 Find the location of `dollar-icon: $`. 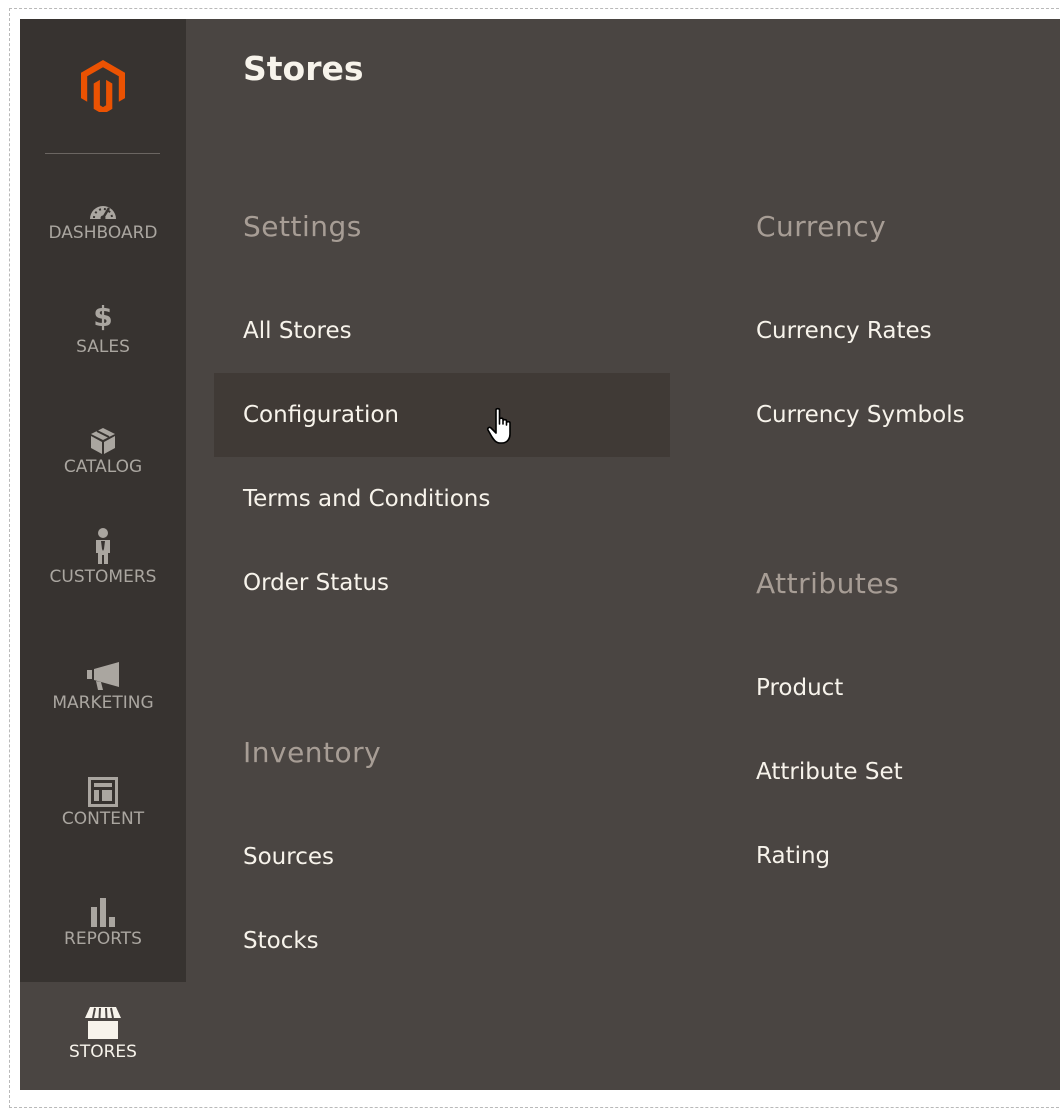

dollar-icon: $ is located at coordinates (102, 315).